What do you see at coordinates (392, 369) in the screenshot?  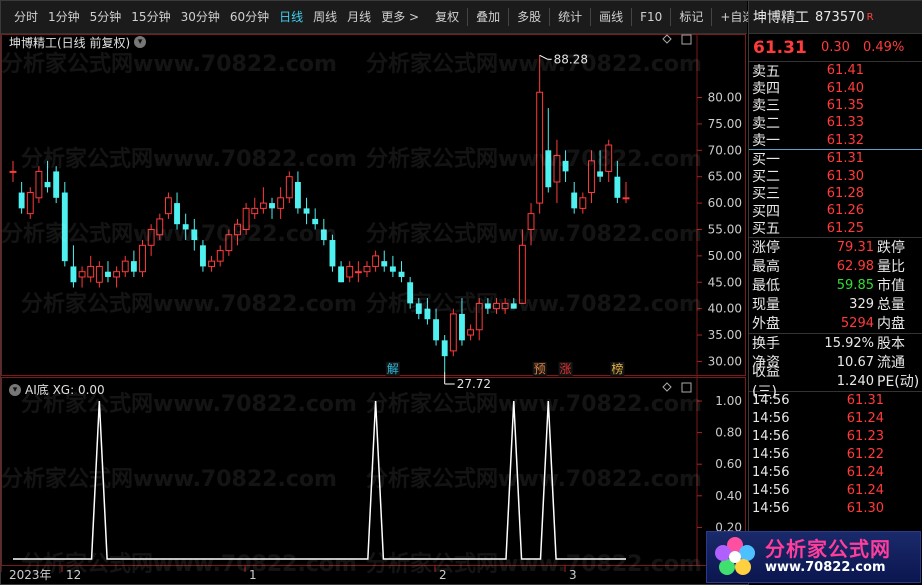 I see `event-marker: 解` at bounding box center [392, 369].